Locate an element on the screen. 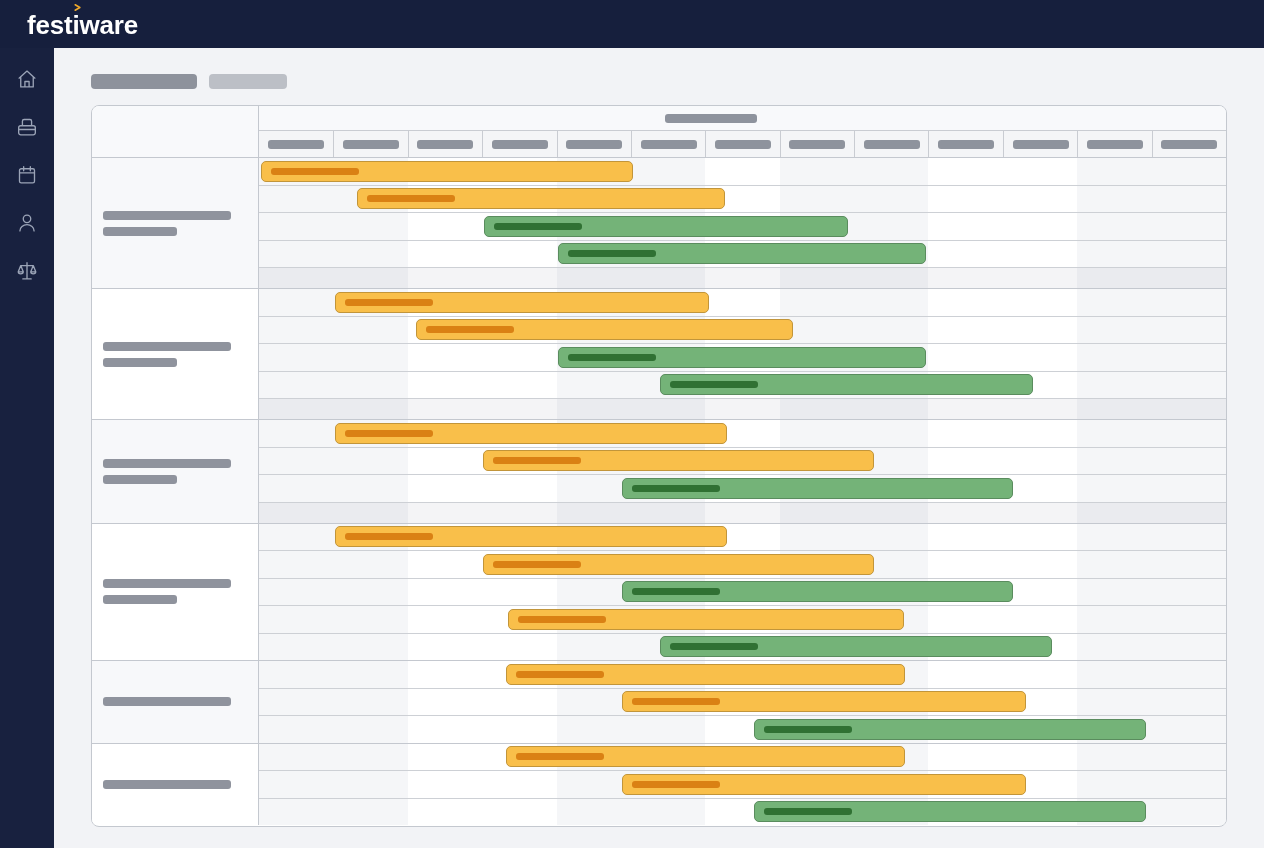 This screenshot has width=1264, height=848. home-icon is located at coordinates (27, 79).